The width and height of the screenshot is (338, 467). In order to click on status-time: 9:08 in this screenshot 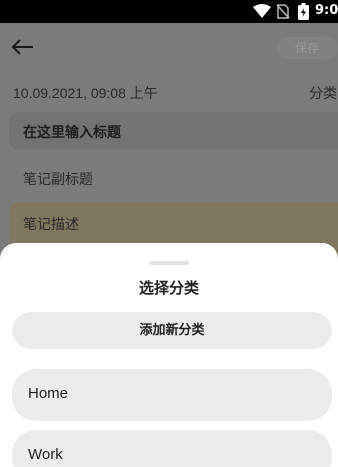, I will do `click(326, 10)`.